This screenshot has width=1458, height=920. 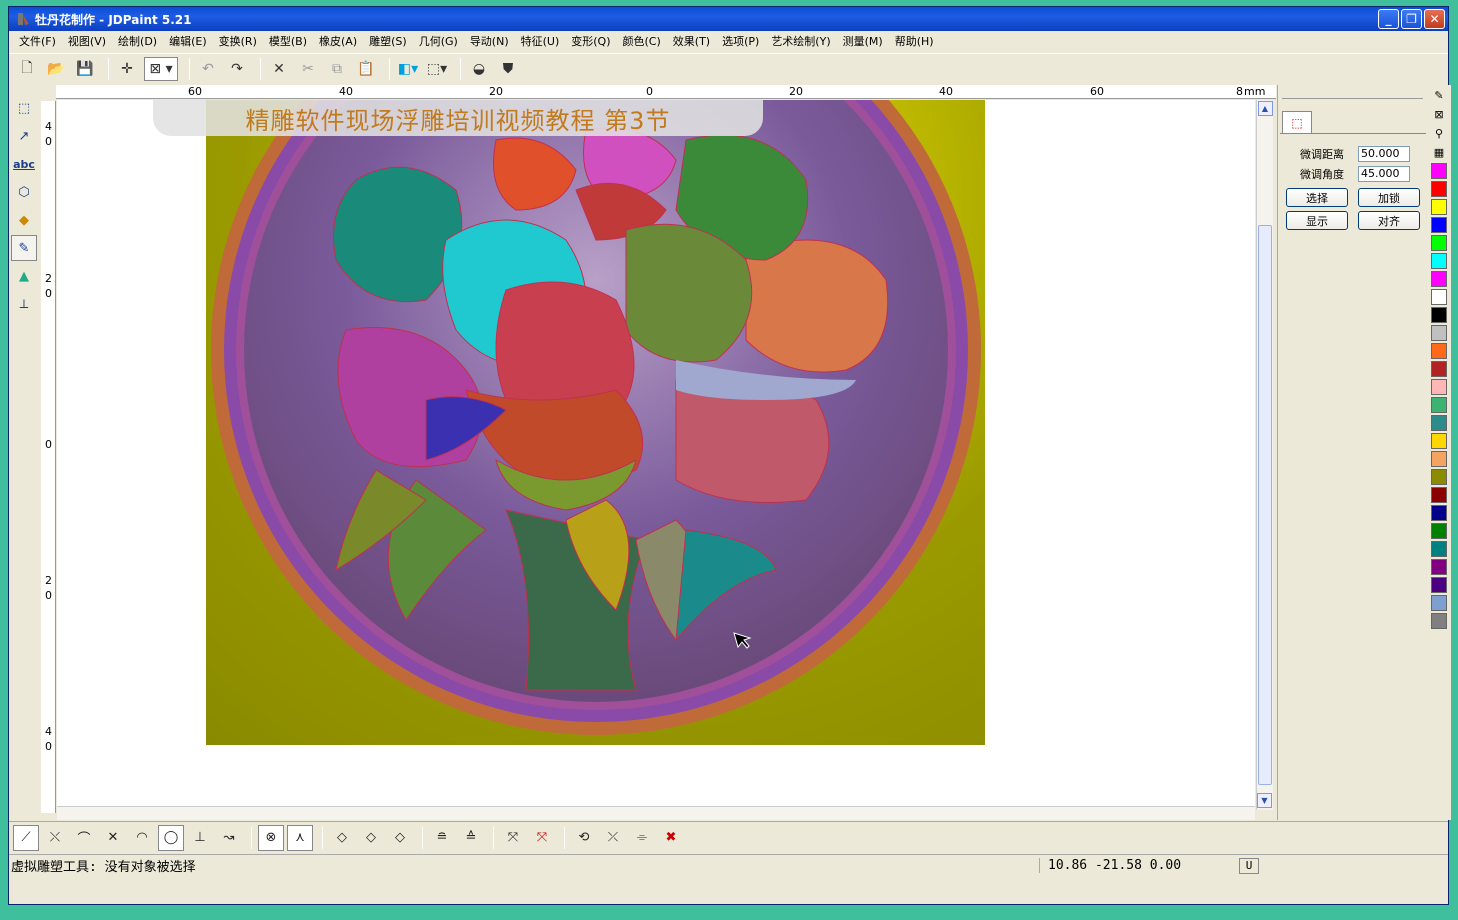 What do you see at coordinates (37, 41) in the screenshot?
I see `menu-file: 文件(F)` at bounding box center [37, 41].